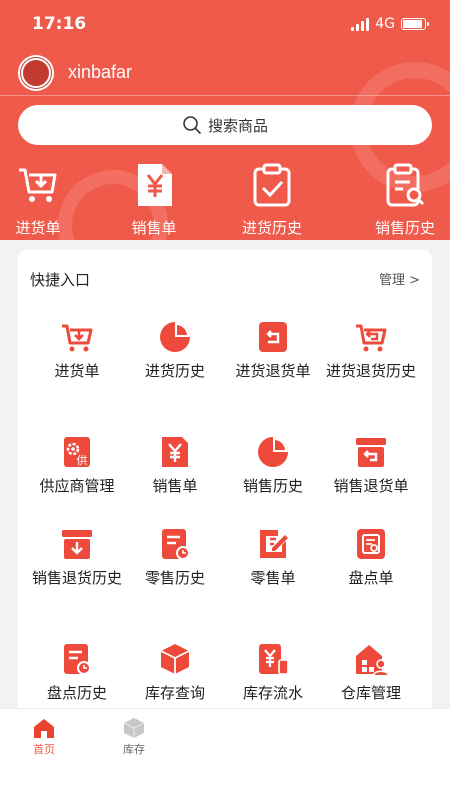 The width and height of the screenshot is (450, 800). Describe the element at coordinates (77, 452) in the screenshot. I see `supplier-gear-icon: 供` at that location.